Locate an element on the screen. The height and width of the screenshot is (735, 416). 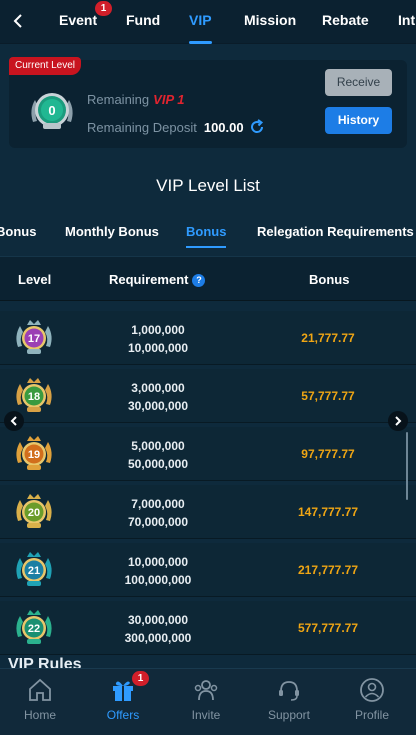
bottom-nav: Home 1 Offers Invite Support Profile is located at coordinates (208, 701).